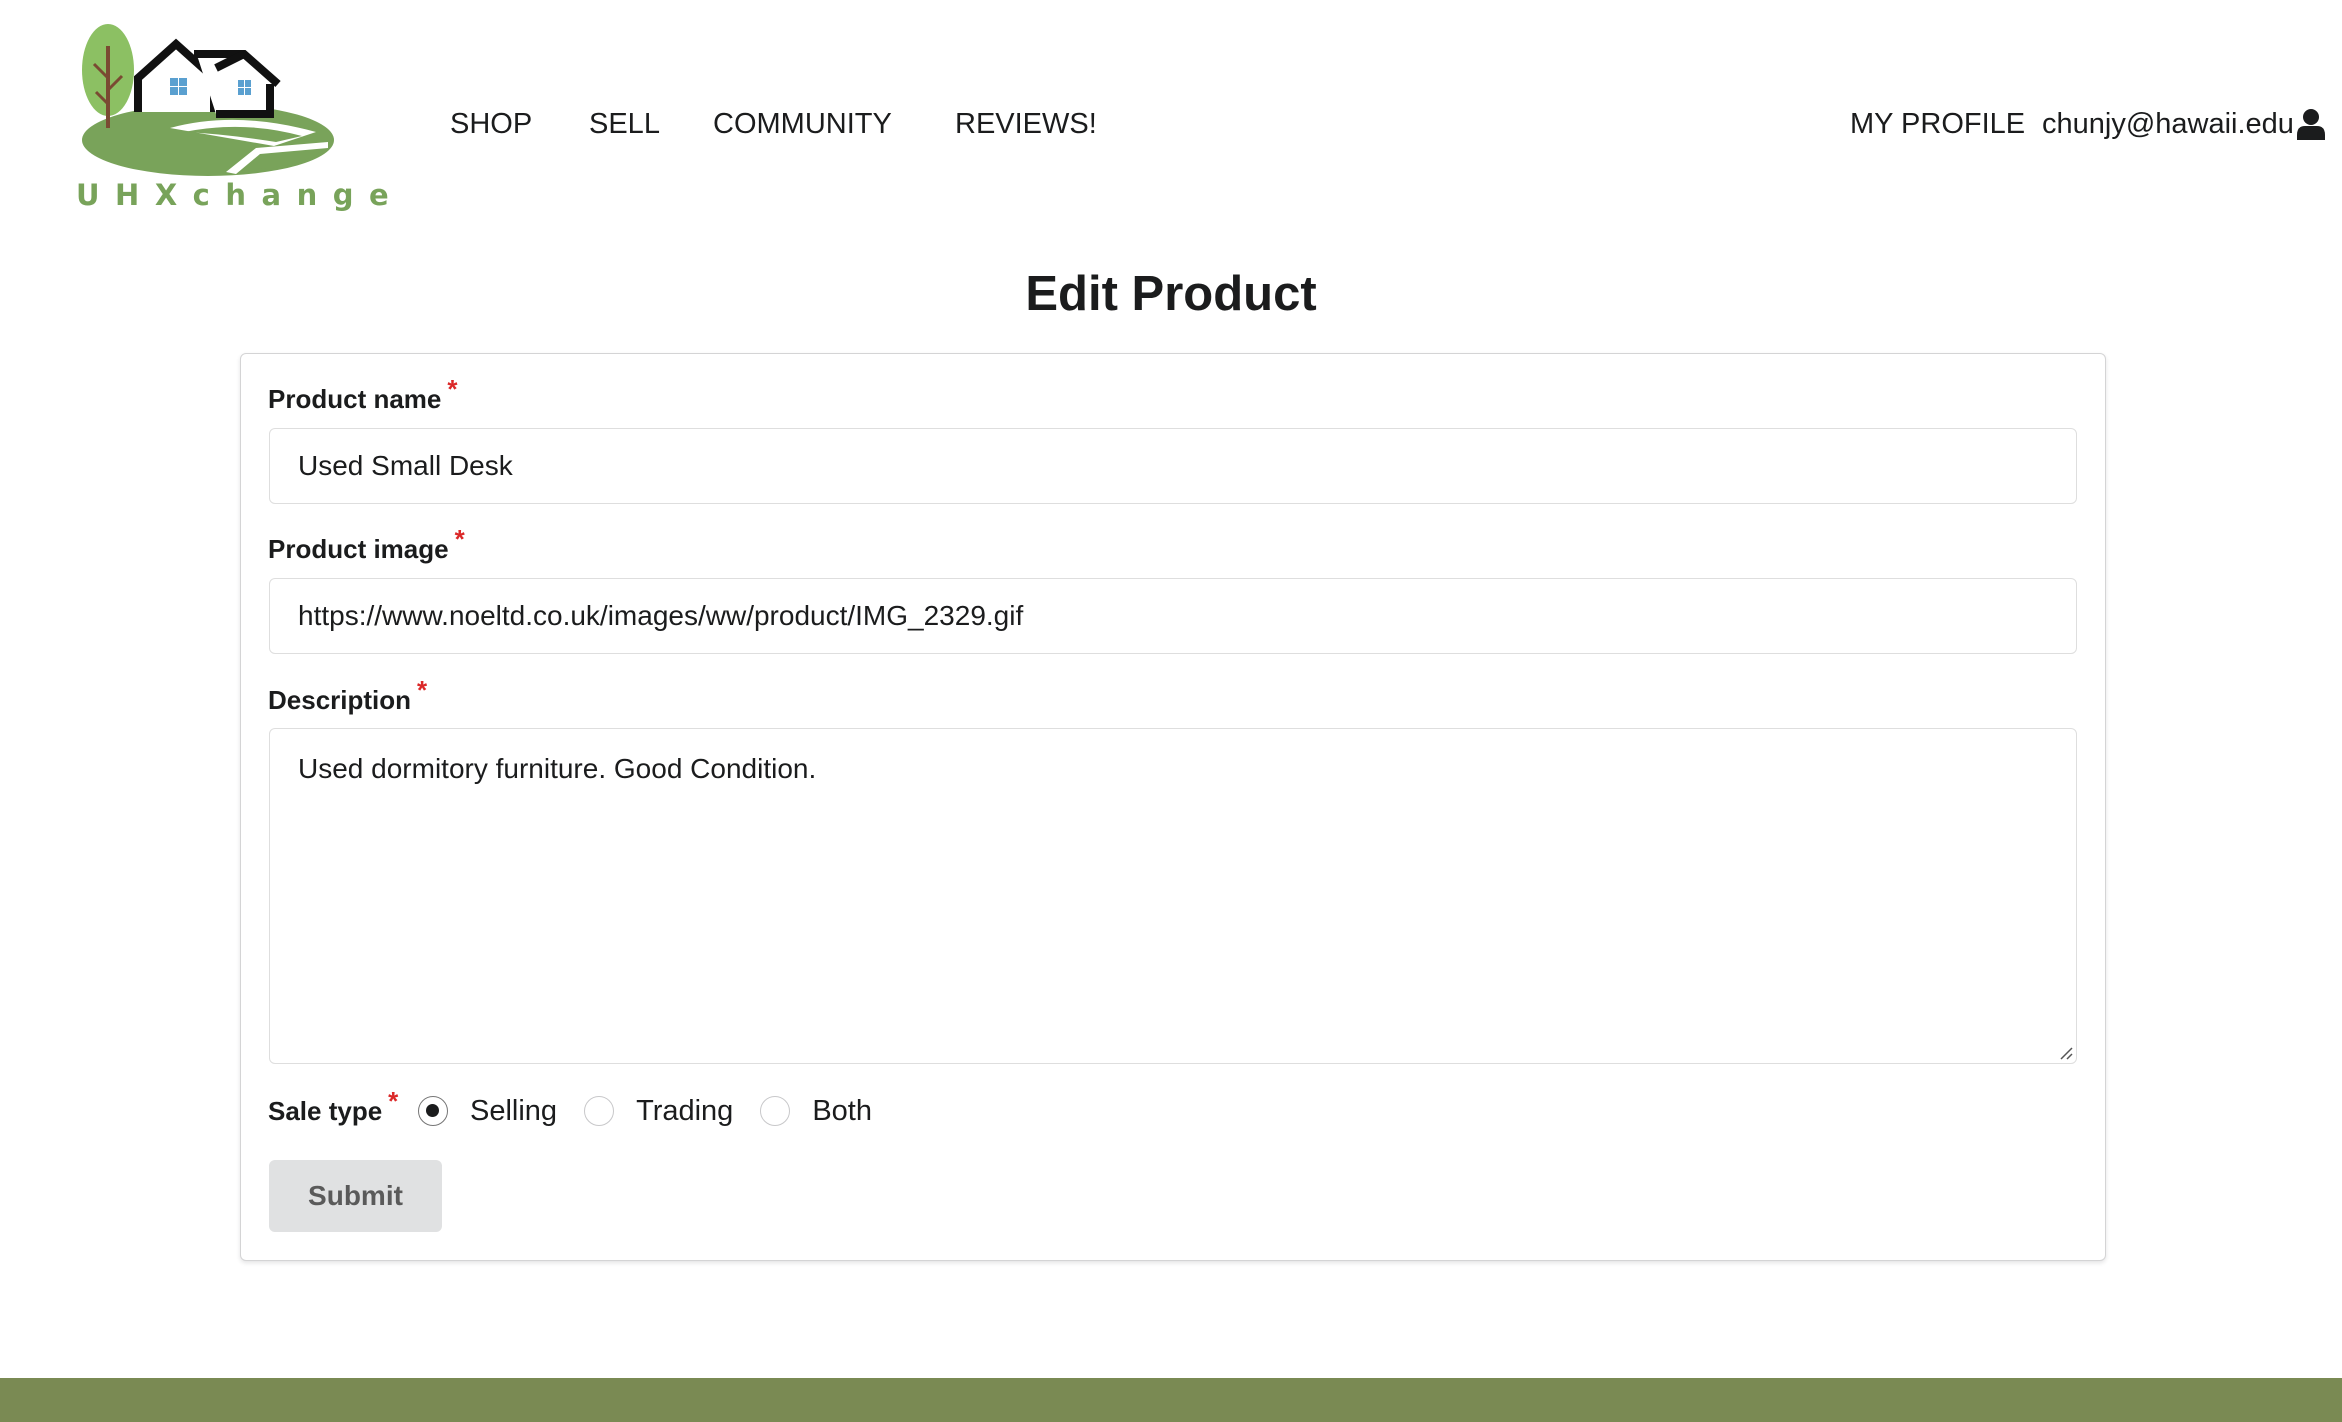  I want to click on logo-text: UHXchange, so click(240, 195).